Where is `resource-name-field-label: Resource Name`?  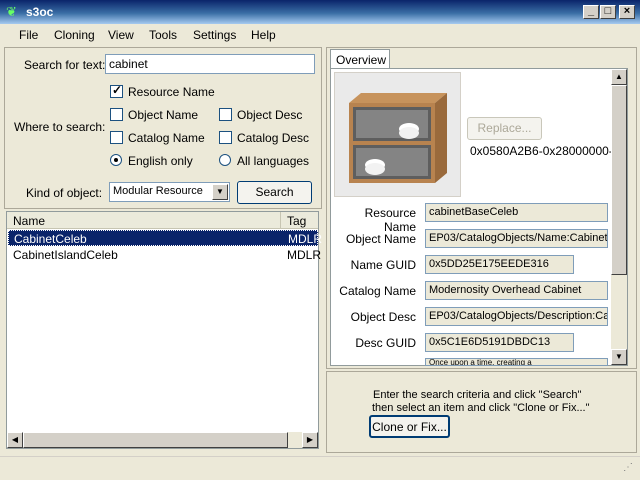
resource-name-field-label: Resource Name is located at coordinates (390, 220).